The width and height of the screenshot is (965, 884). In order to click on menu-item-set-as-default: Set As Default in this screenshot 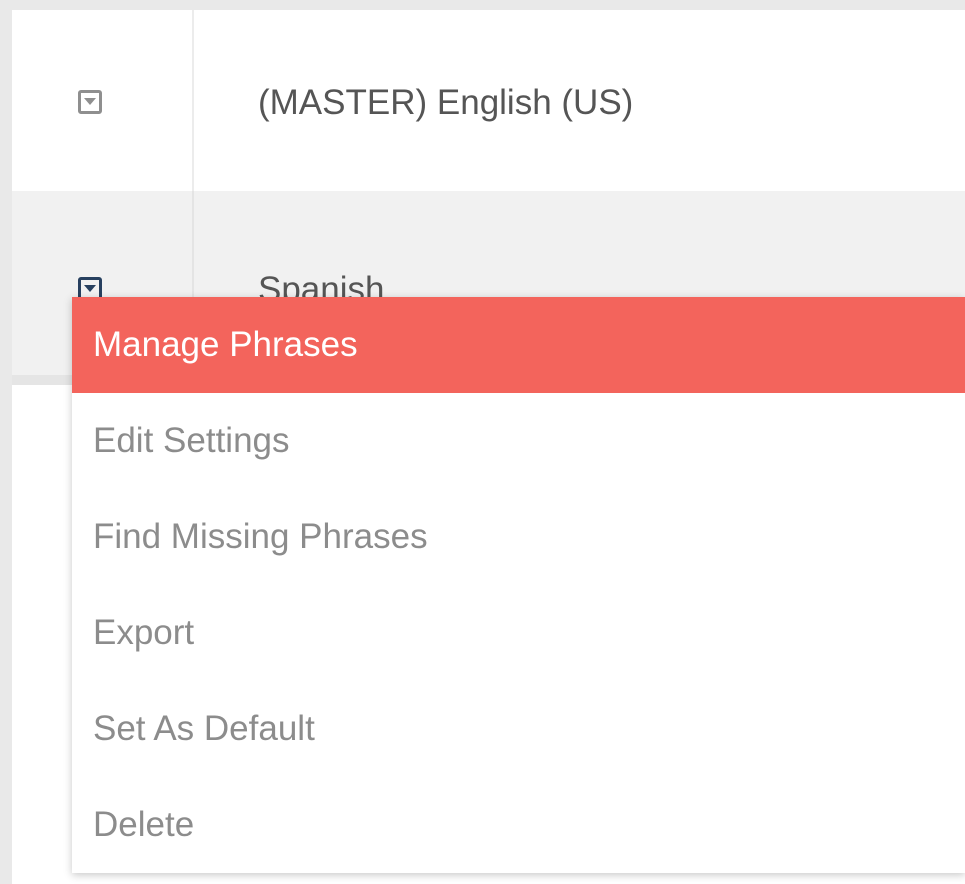, I will do `click(518, 729)`.